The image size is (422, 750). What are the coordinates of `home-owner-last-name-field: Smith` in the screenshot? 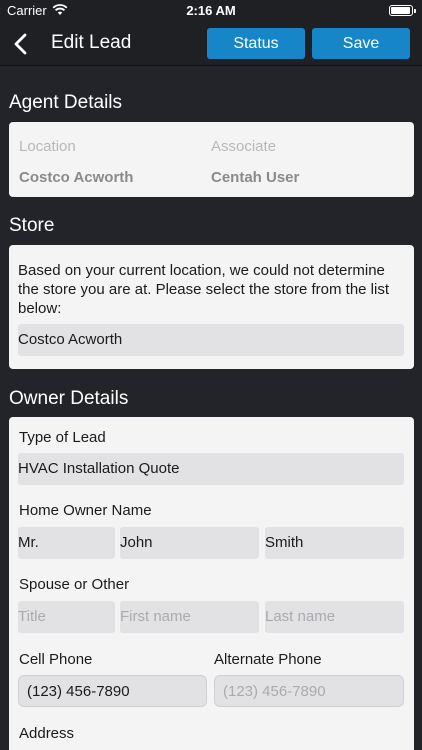 It's located at (334, 543).